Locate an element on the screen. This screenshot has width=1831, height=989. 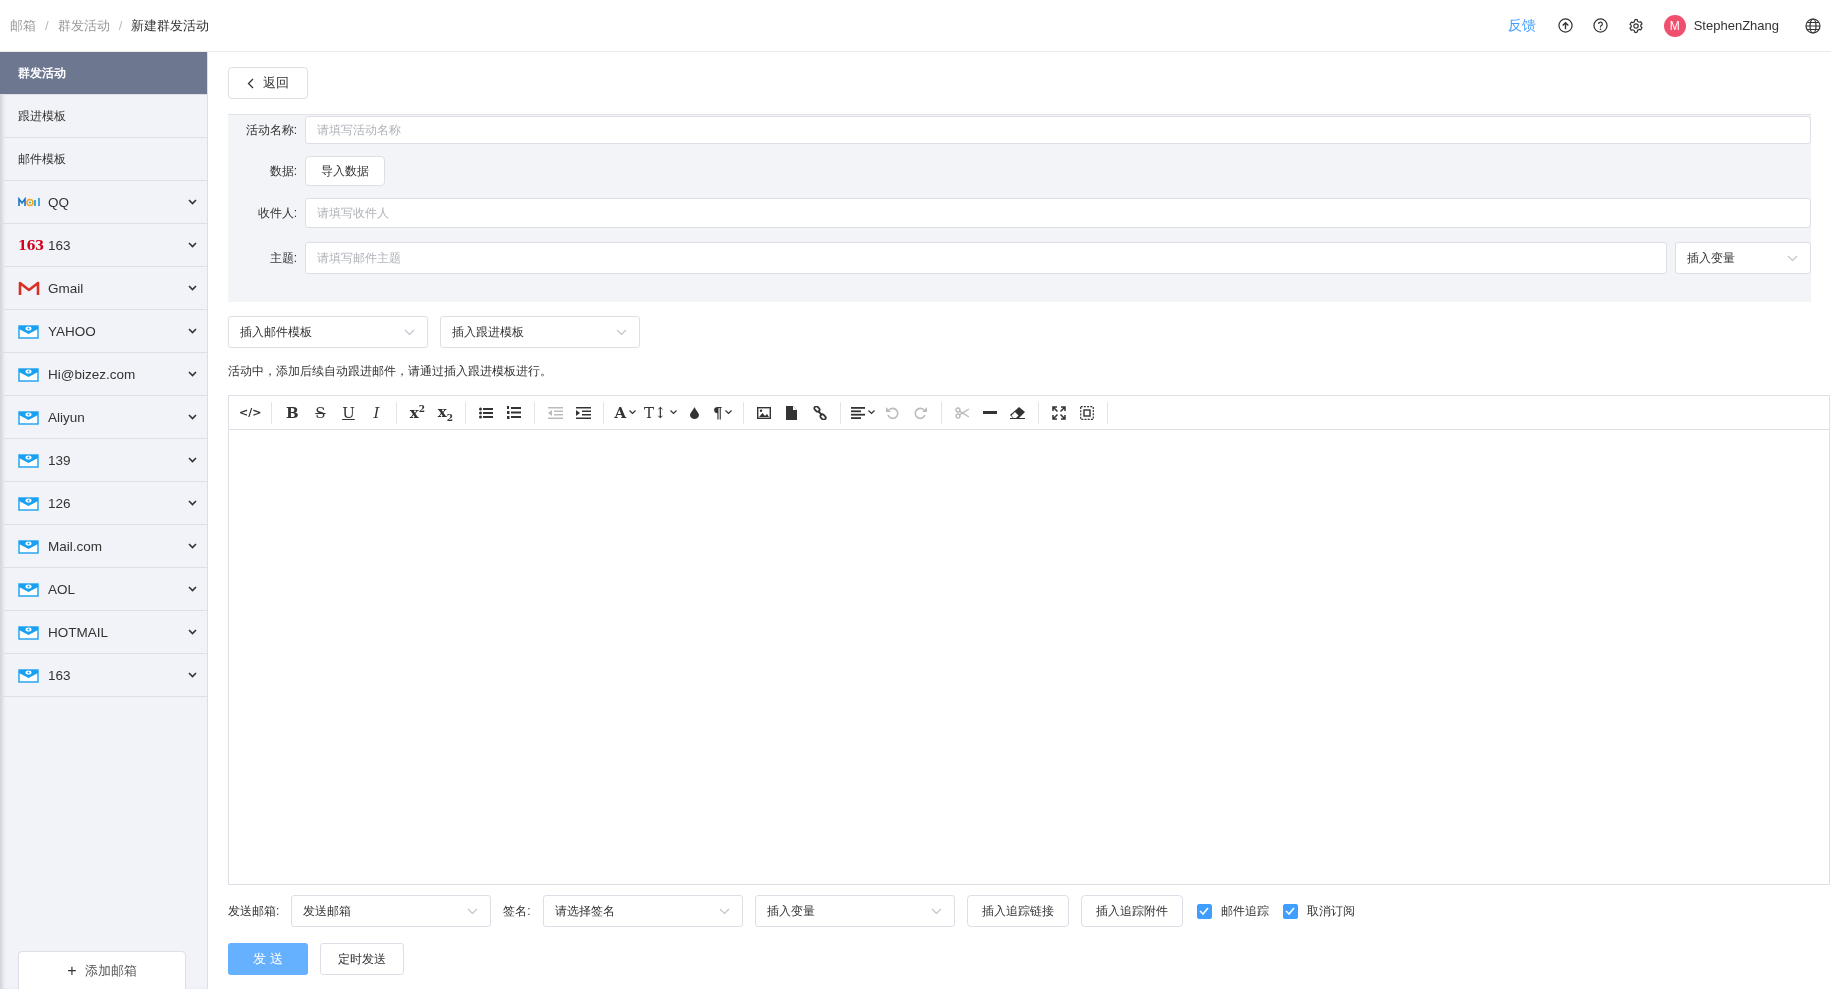
text-field: 请填写活动名称 is located at coordinates (1058, 130).